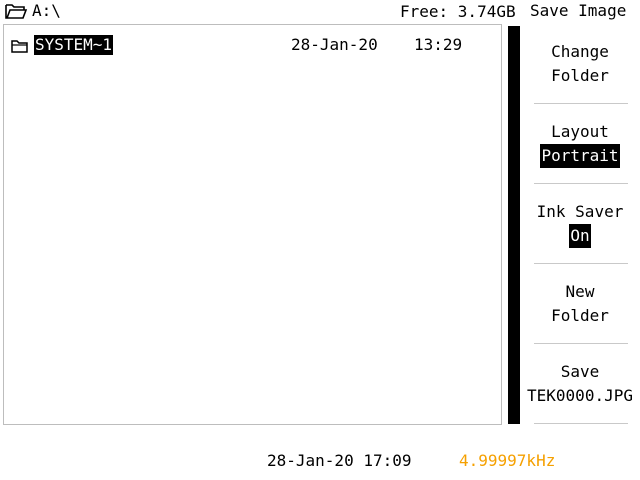 This screenshot has height=480, width=640. What do you see at coordinates (578, 10) in the screenshot?
I see `menu-title: Save Image` at bounding box center [578, 10].